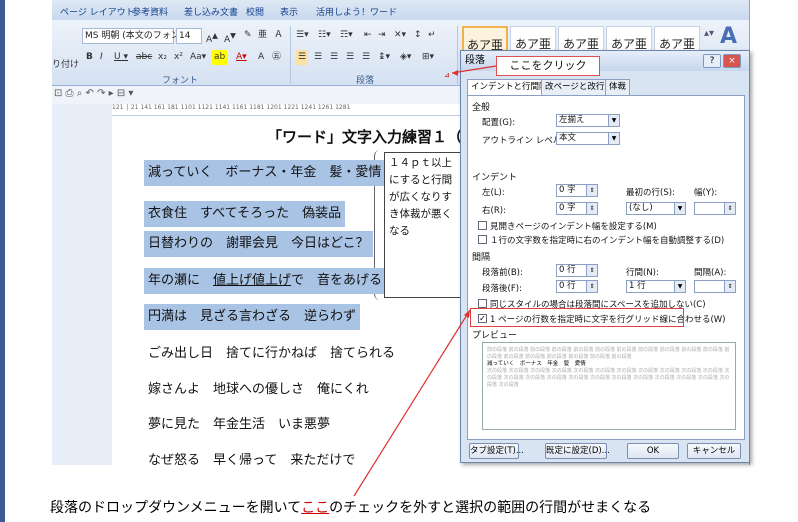  What do you see at coordinates (384, 57) in the screenshot?
I see `line-spacing-icon: ↨▾` at bounding box center [384, 57].